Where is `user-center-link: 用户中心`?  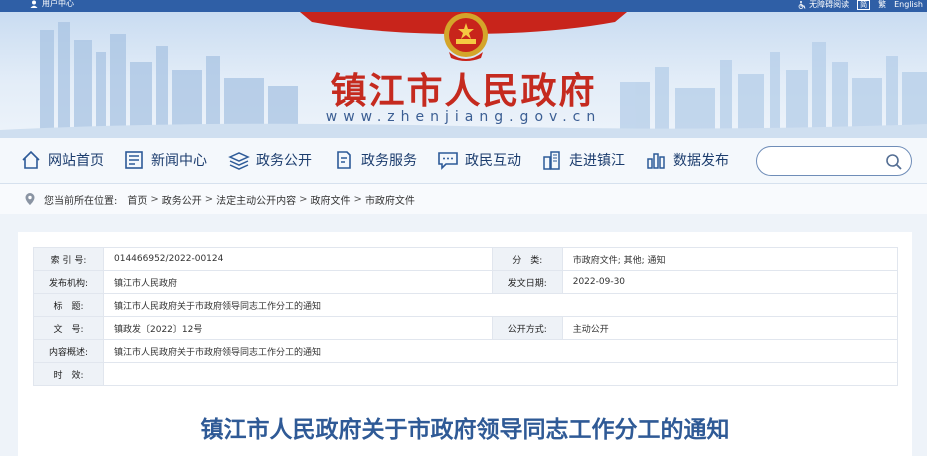 user-center-link: 用户中心 is located at coordinates (52, 4).